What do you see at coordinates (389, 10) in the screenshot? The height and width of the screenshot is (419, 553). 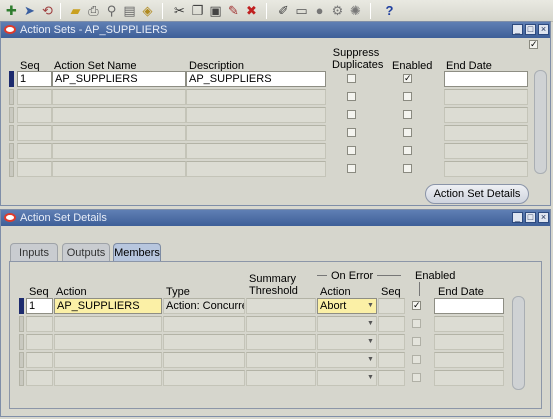 I see `help-icon: ?` at bounding box center [389, 10].